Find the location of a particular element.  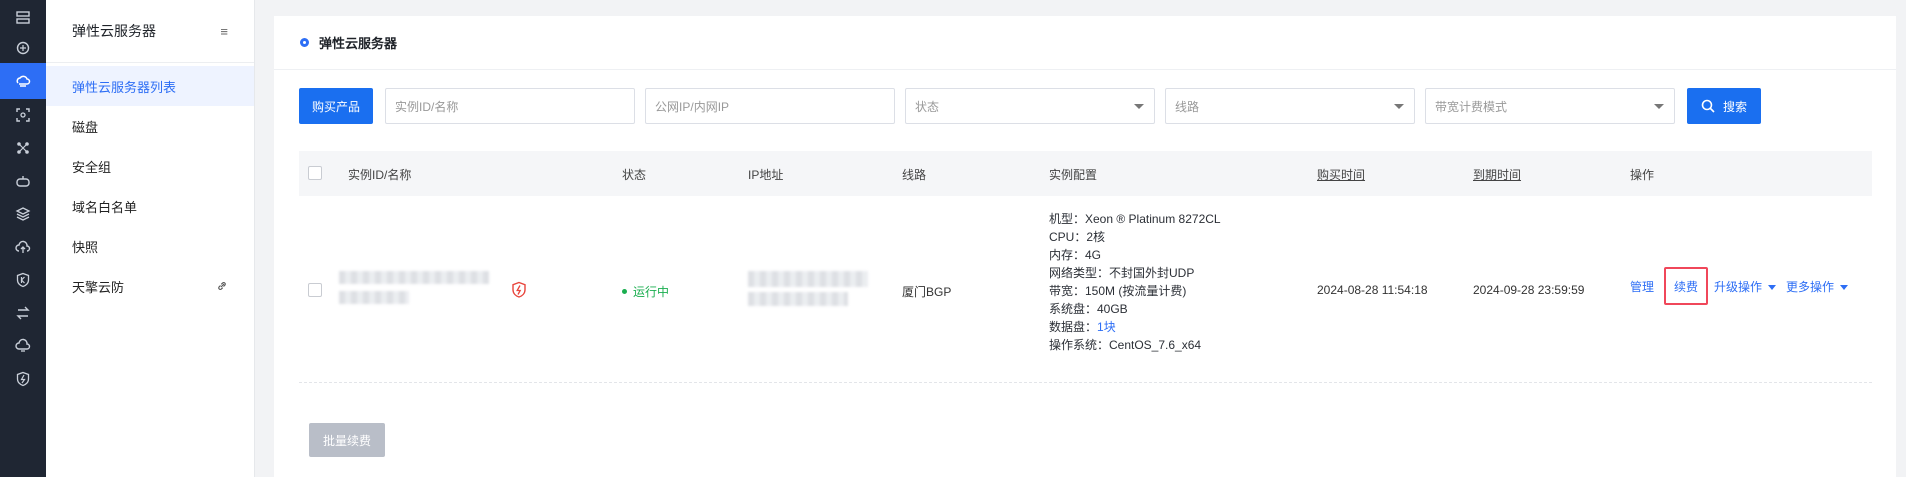

col-purchase-time: 购买时间 is located at coordinates (1341, 174).